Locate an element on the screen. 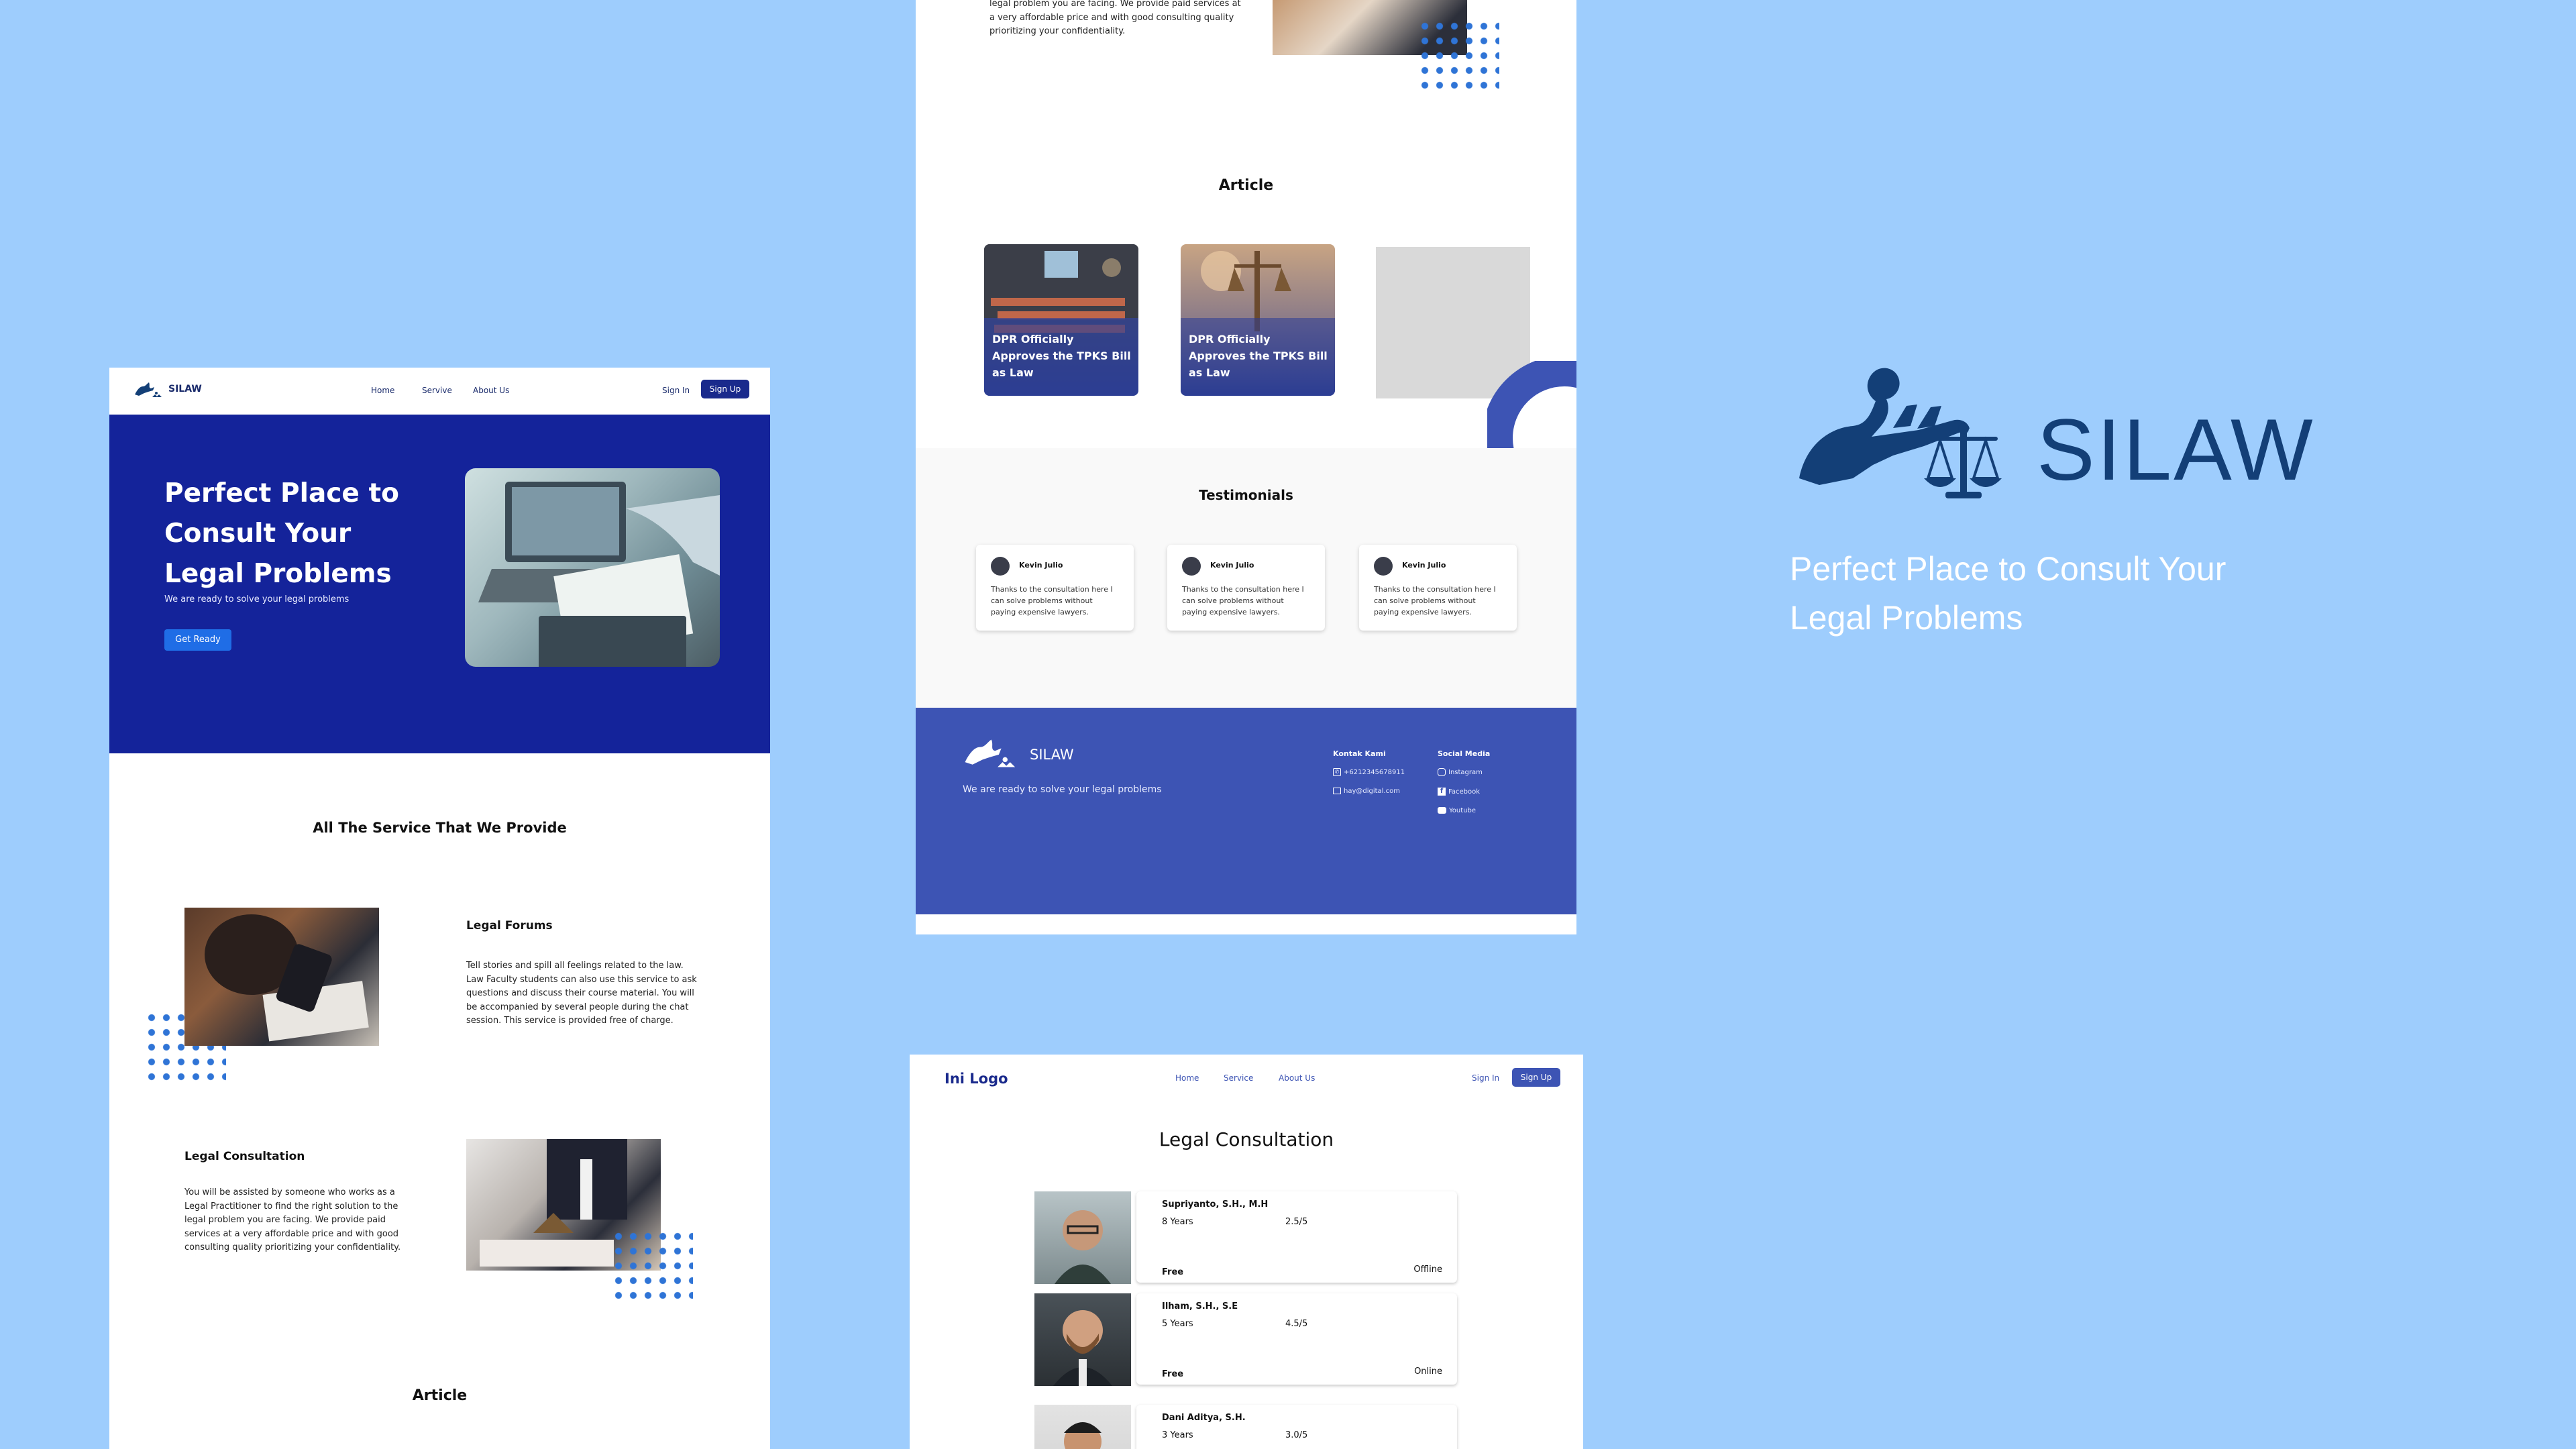 This screenshot has width=2576, height=1449. instagram-icon is located at coordinates (1442, 772).